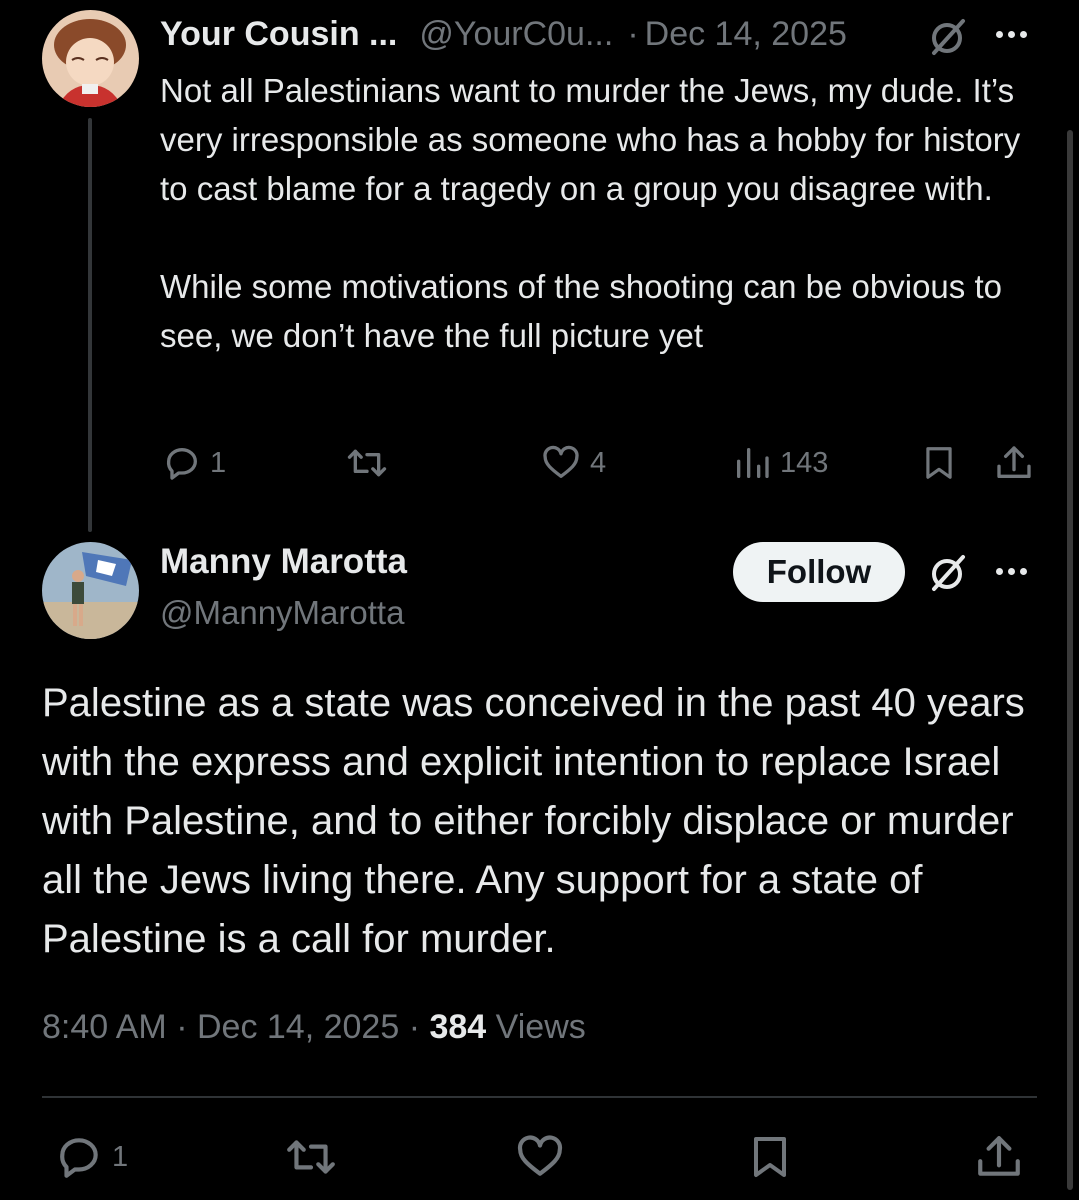 The width and height of the screenshot is (1079, 1200). I want to click on views-label: Views, so click(540, 1027).